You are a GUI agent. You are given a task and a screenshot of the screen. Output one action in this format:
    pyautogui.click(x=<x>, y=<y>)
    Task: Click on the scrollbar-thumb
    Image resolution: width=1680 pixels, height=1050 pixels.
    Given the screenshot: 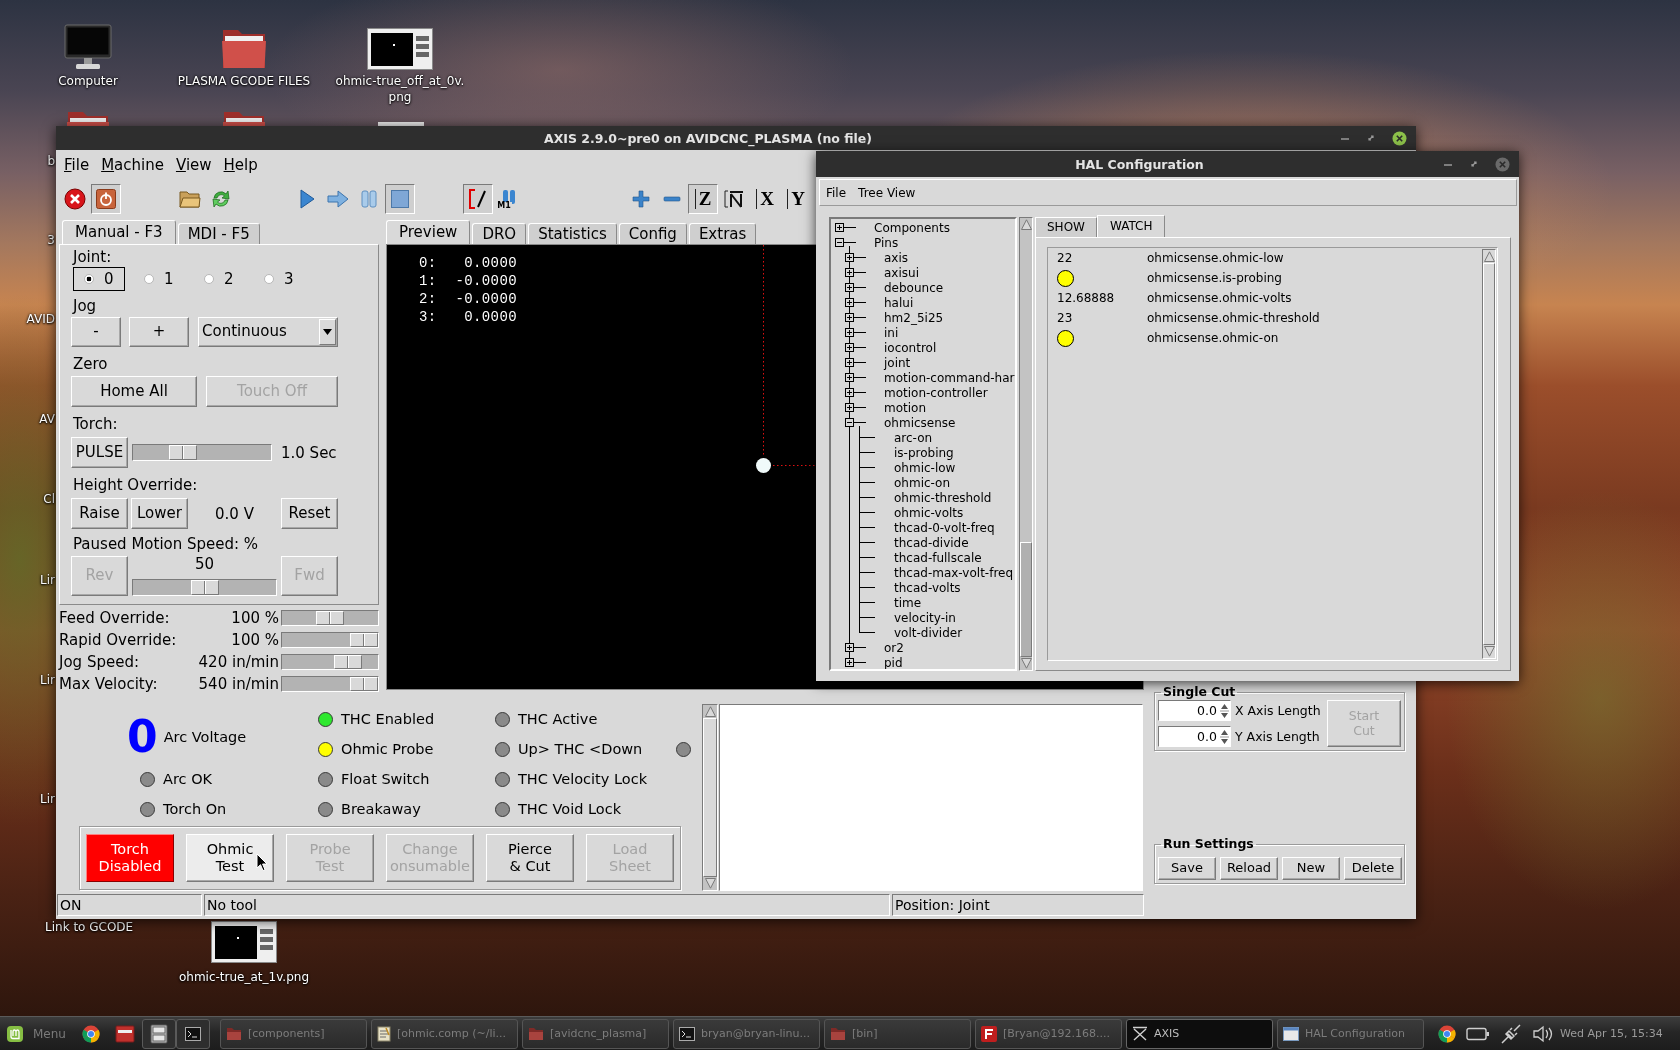 What is the action you would take?
    pyautogui.click(x=1026, y=599)
    